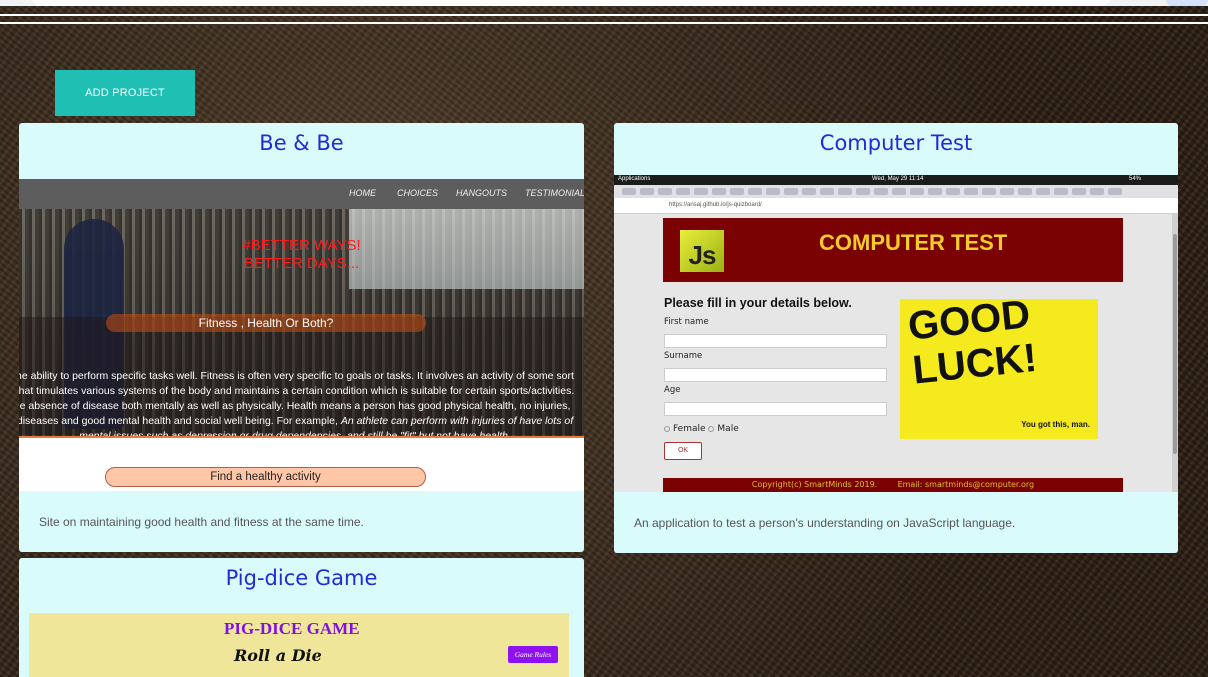 This screenshot has width=1208, height=677. I want to click on preview-field-label: Age, so click(672, 390).